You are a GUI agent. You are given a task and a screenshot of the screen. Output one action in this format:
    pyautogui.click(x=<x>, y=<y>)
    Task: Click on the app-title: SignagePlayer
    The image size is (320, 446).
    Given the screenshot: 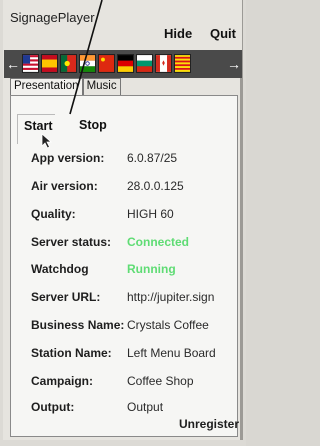 What is the action you would take?
    pyautogui.click(x=52, y=17)
    